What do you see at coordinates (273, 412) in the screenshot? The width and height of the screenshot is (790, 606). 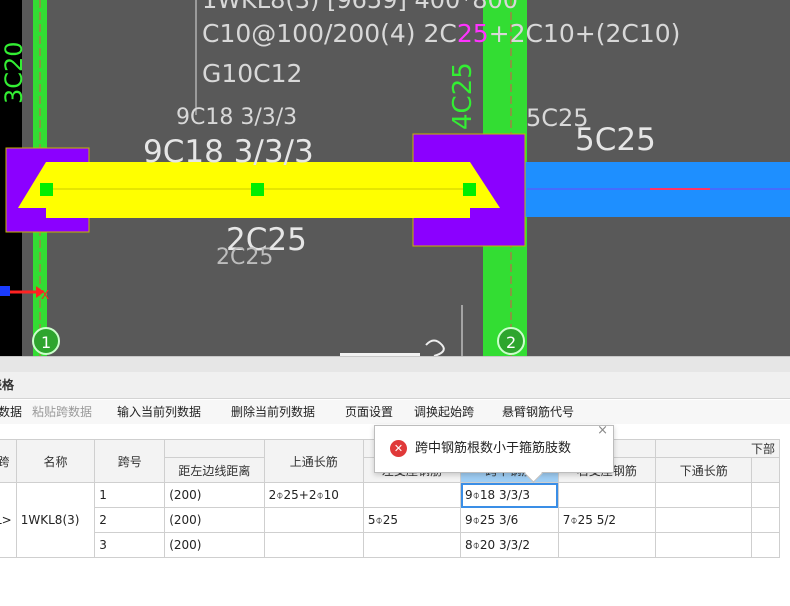 I see `toolbar-delete-current-column: 删除当前列数据` at bounding box center [273, 412].